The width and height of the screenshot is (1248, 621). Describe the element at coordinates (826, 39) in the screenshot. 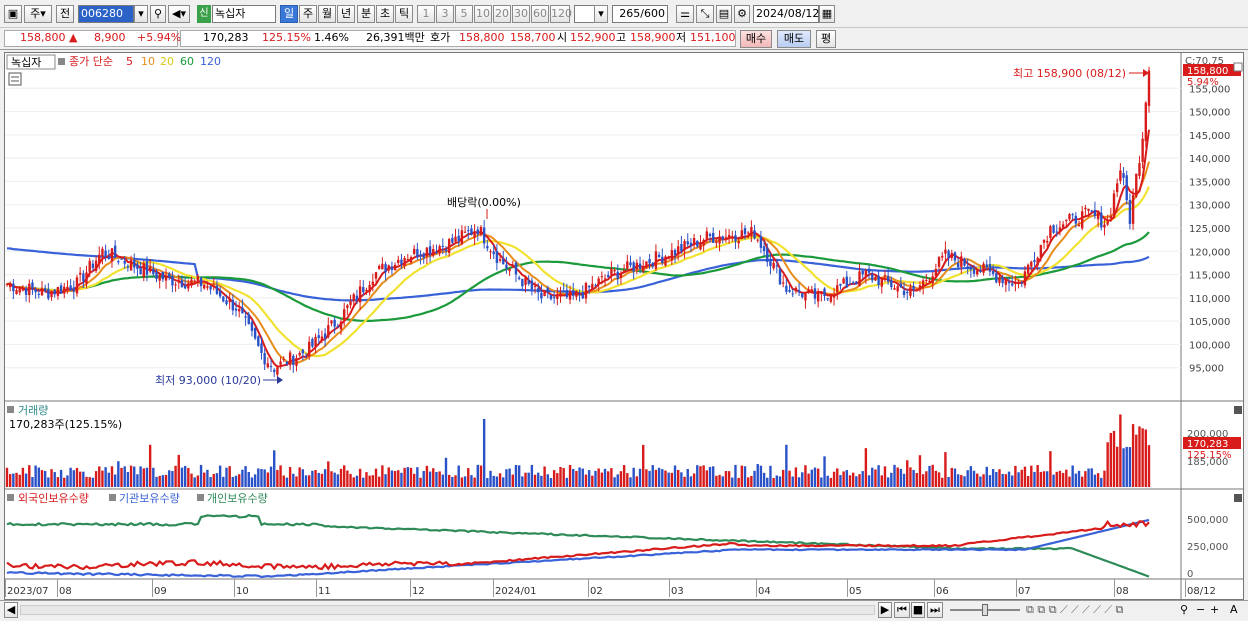

I see `avg-button: 평` at that location.